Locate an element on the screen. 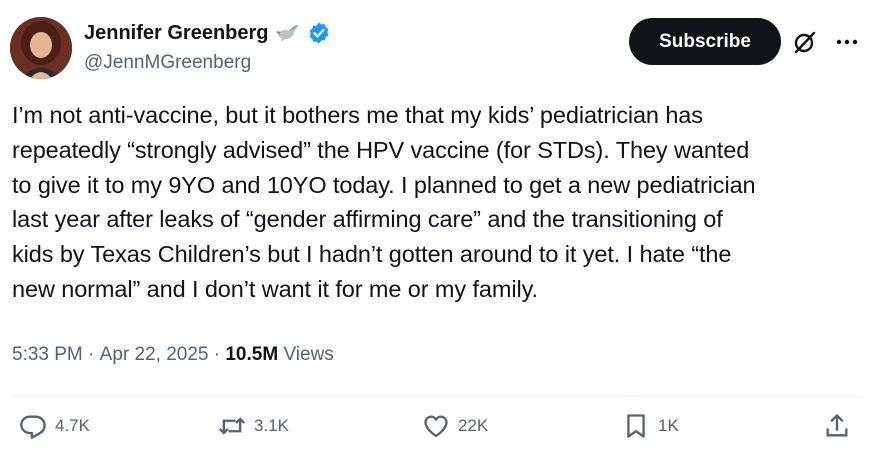 This screenshot has height=458, width=875. heart-icon is located at coordinates (436, 426).